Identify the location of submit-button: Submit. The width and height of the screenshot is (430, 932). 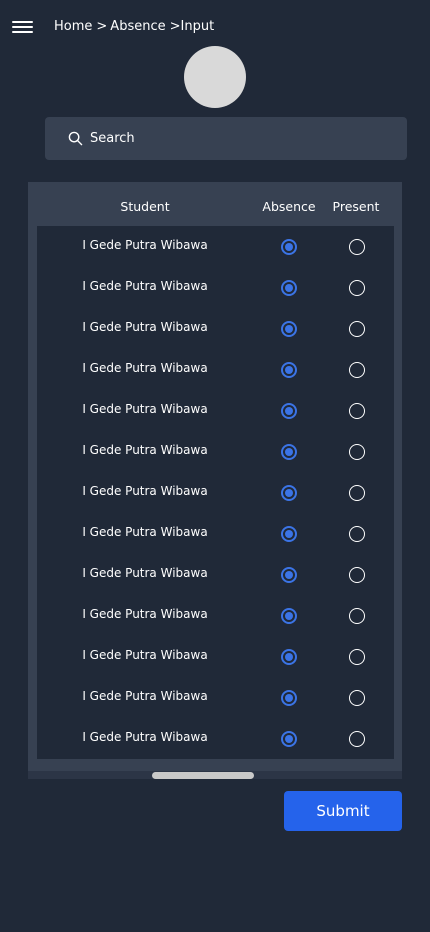
(343, 811).